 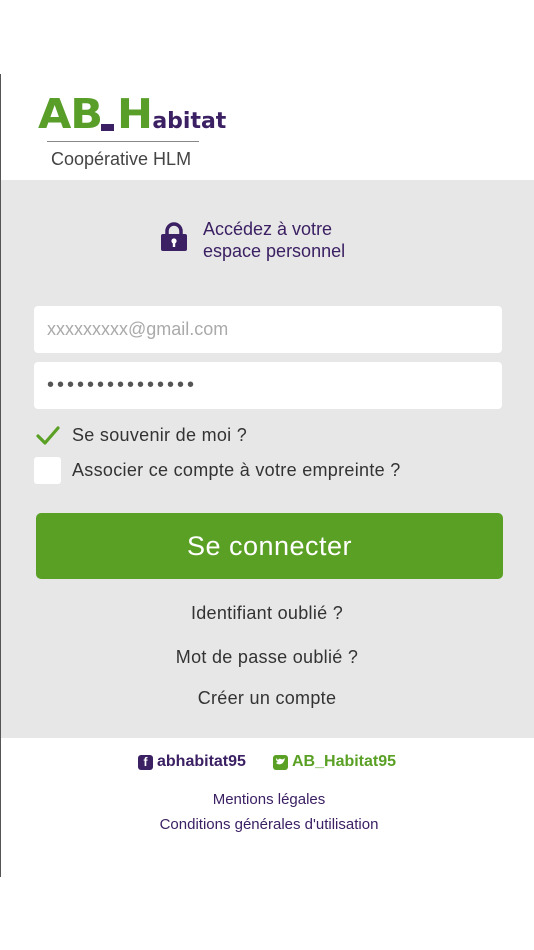 What do you see at coordinates (174, 236) in the screenshot?
I see `lock-icon` at bounding box center [174, 236].